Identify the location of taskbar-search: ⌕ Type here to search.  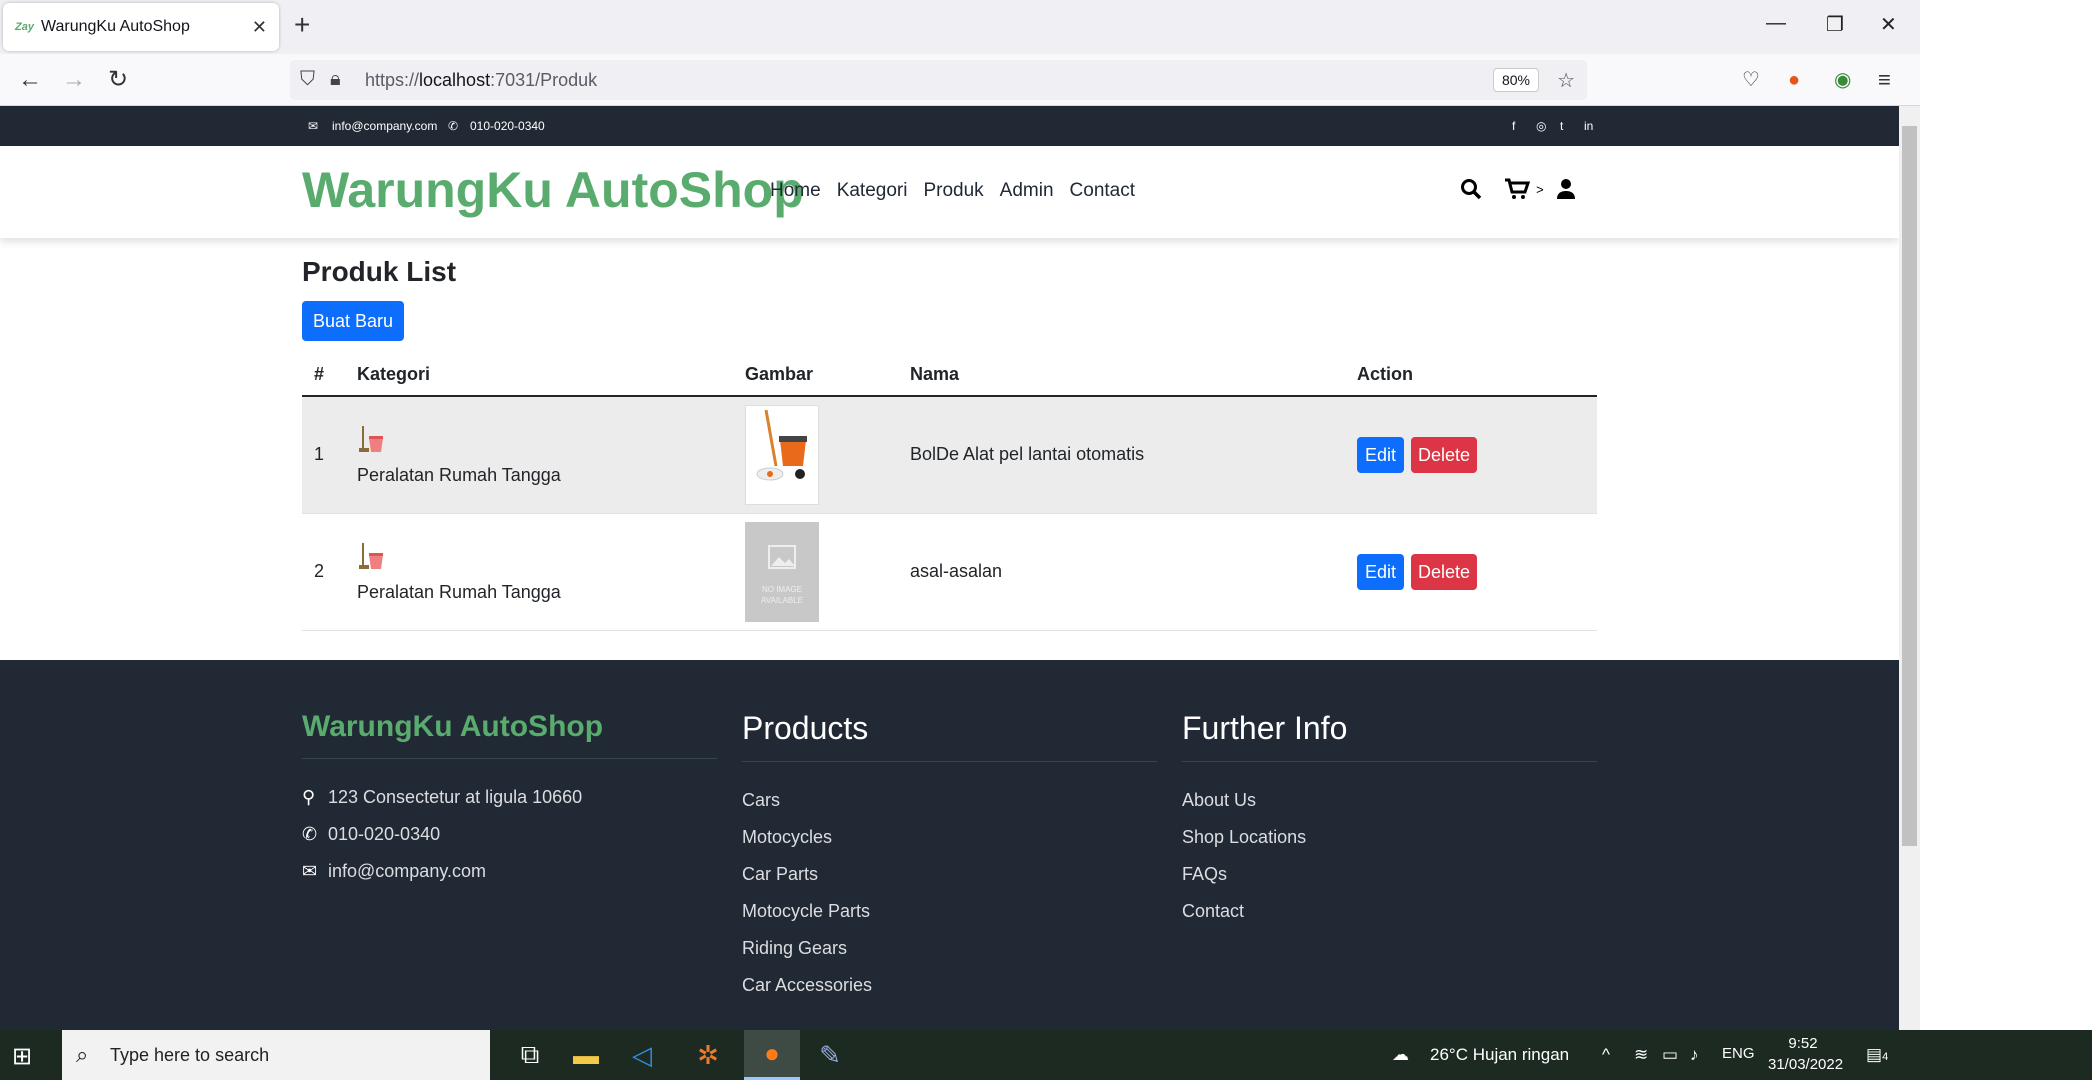
(276, 1055).